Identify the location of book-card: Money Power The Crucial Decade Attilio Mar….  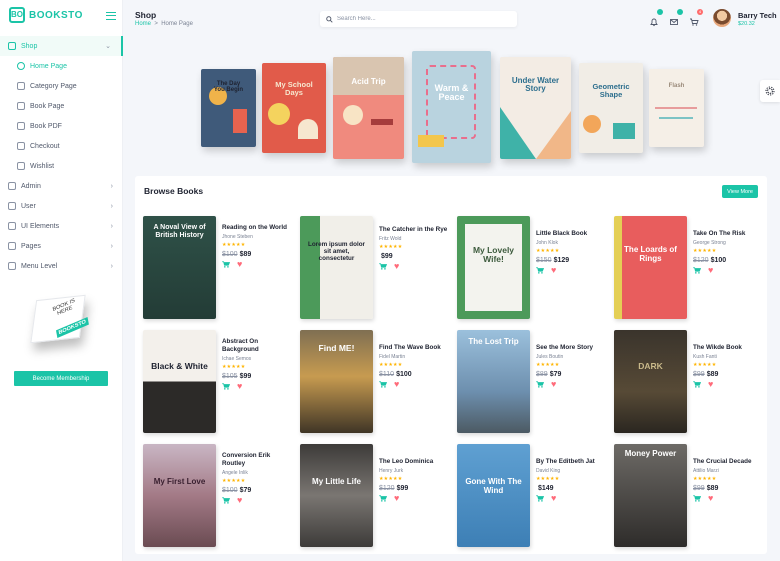
(690, 496).